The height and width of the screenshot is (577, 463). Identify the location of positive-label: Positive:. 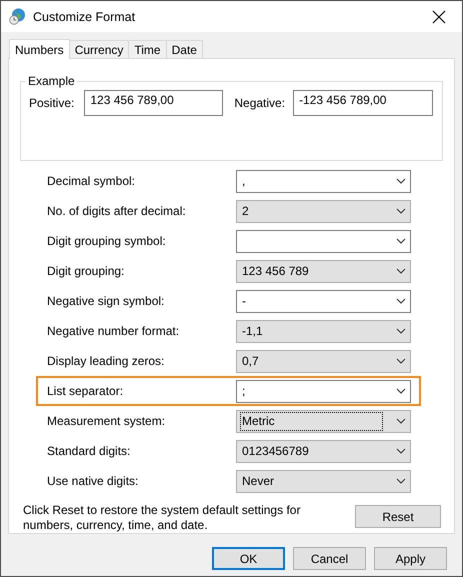
(51, 103).